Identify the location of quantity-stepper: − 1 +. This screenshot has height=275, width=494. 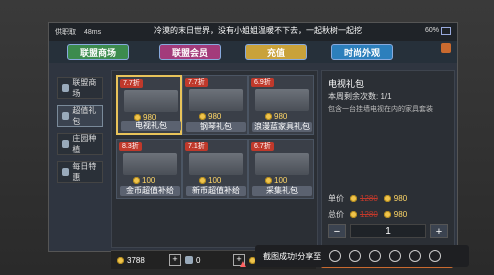
(388, 231).